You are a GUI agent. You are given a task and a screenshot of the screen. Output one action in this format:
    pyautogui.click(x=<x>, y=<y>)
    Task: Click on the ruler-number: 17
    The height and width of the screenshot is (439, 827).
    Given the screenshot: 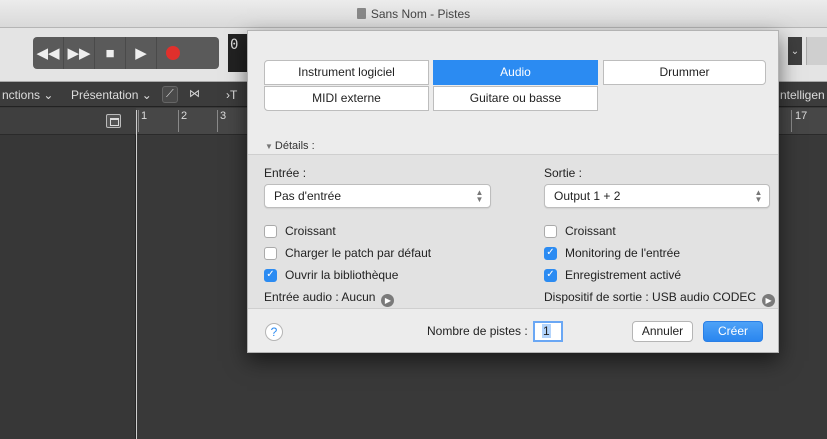 What is the action you would take?
    pyautogui.click(x=801, y=116)
    